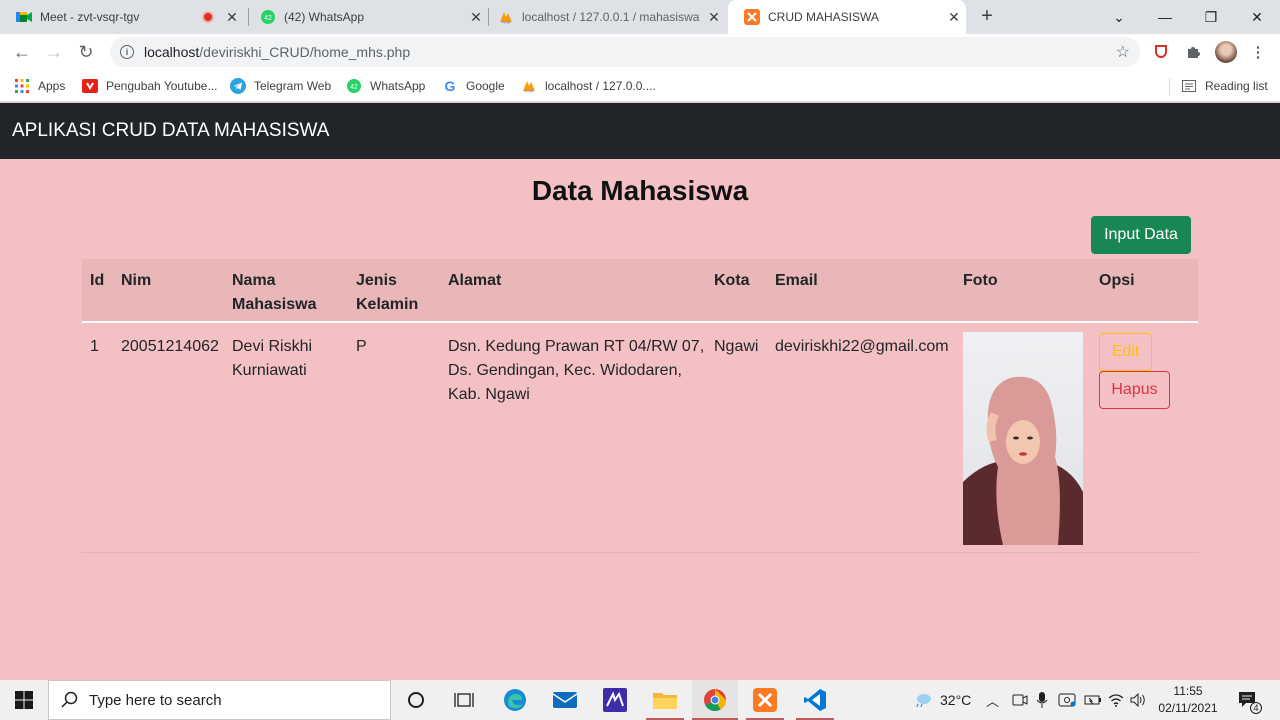 This screenshot has height=720, width=1280. I want to click on cell-alamat-line3: Kab. Ngawi, so click(489, 394).